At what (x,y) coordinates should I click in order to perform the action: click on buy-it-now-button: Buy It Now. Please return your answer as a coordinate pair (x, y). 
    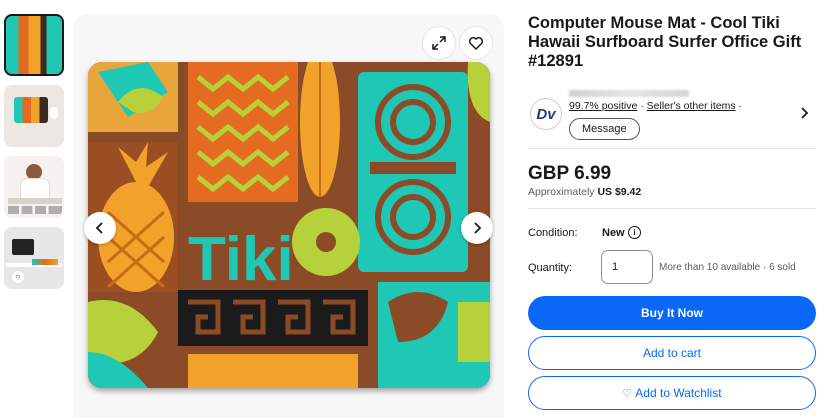
    Looking at the image, I should click on (672, 313).